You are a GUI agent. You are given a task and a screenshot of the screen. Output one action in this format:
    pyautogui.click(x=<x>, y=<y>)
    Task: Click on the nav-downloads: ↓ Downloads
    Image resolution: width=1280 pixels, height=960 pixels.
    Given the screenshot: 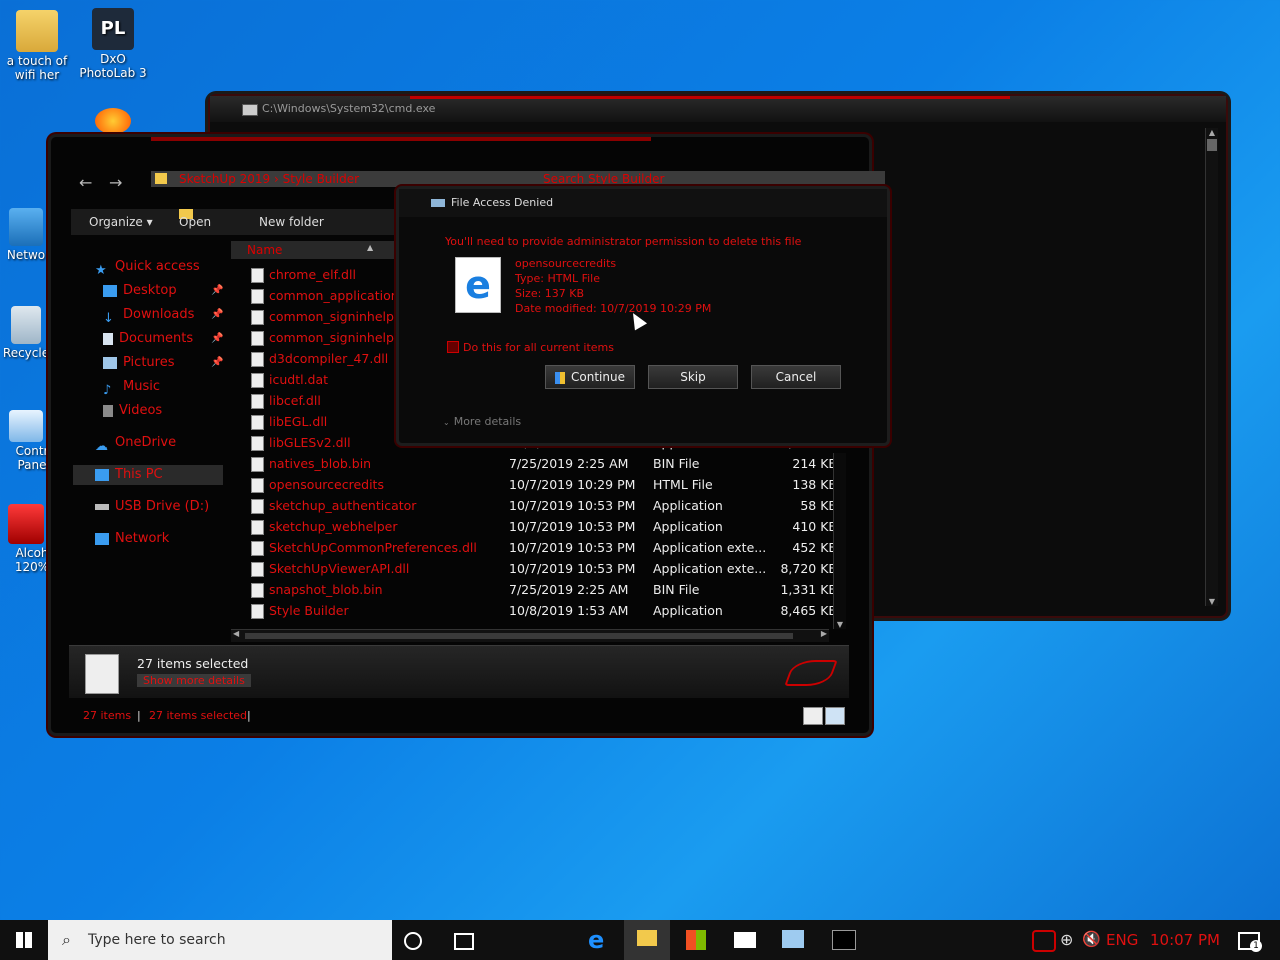 What is the action you would take?
    pyautogui.click(x=148, y=315)
    